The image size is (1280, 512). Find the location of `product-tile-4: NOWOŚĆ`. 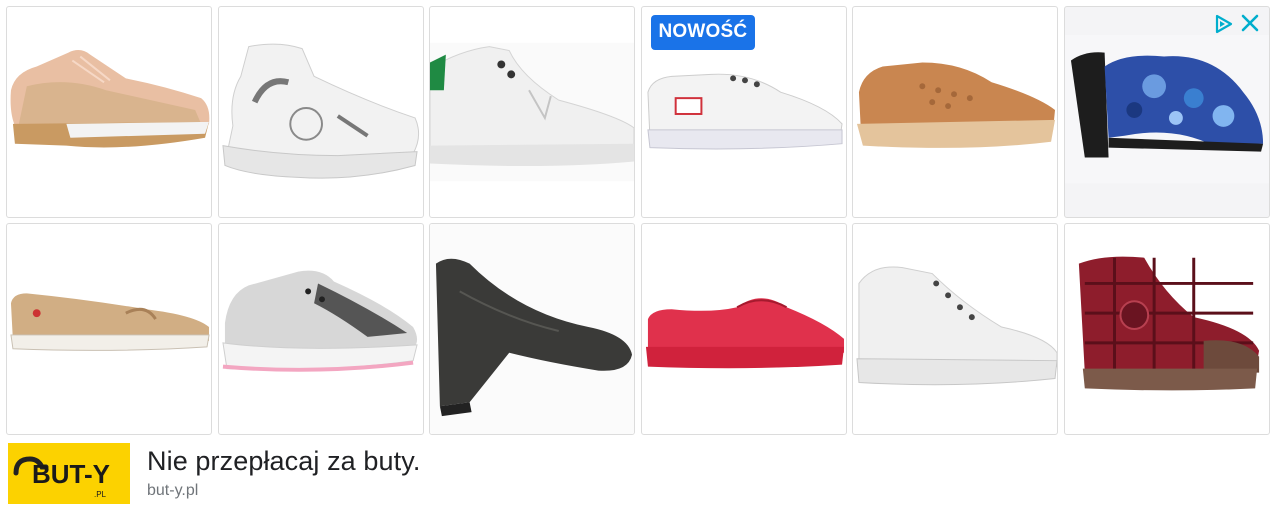

product-tile-4: NOWOŚĆ is located at coordinates (743, 112).